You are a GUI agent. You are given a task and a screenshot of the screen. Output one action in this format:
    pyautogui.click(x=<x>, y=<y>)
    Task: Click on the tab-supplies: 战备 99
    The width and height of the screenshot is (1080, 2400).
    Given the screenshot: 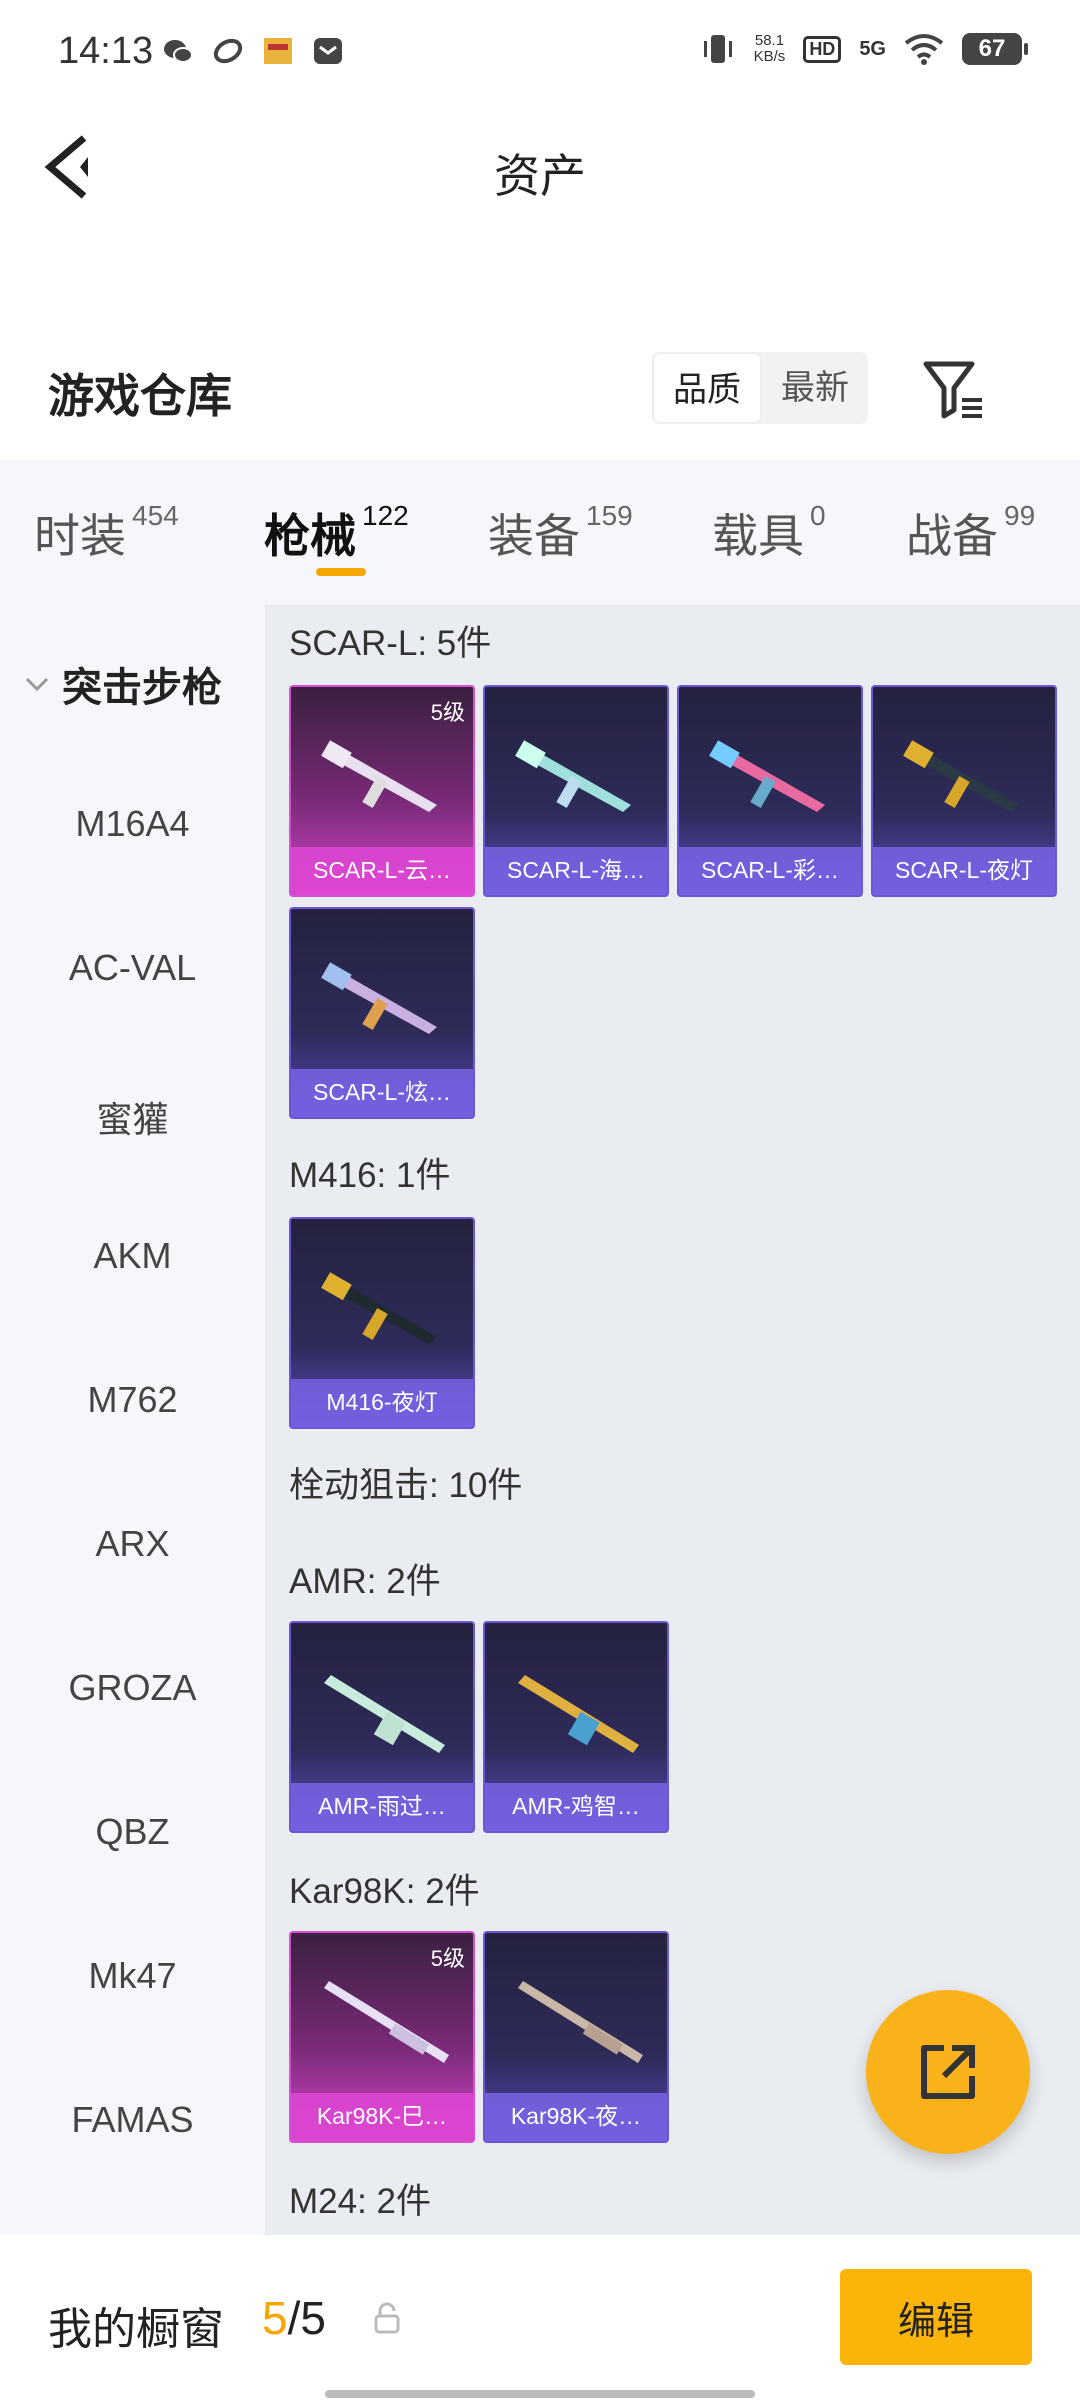 What is the action you would take?
    pyautogui.click(x=970, y=533)
    